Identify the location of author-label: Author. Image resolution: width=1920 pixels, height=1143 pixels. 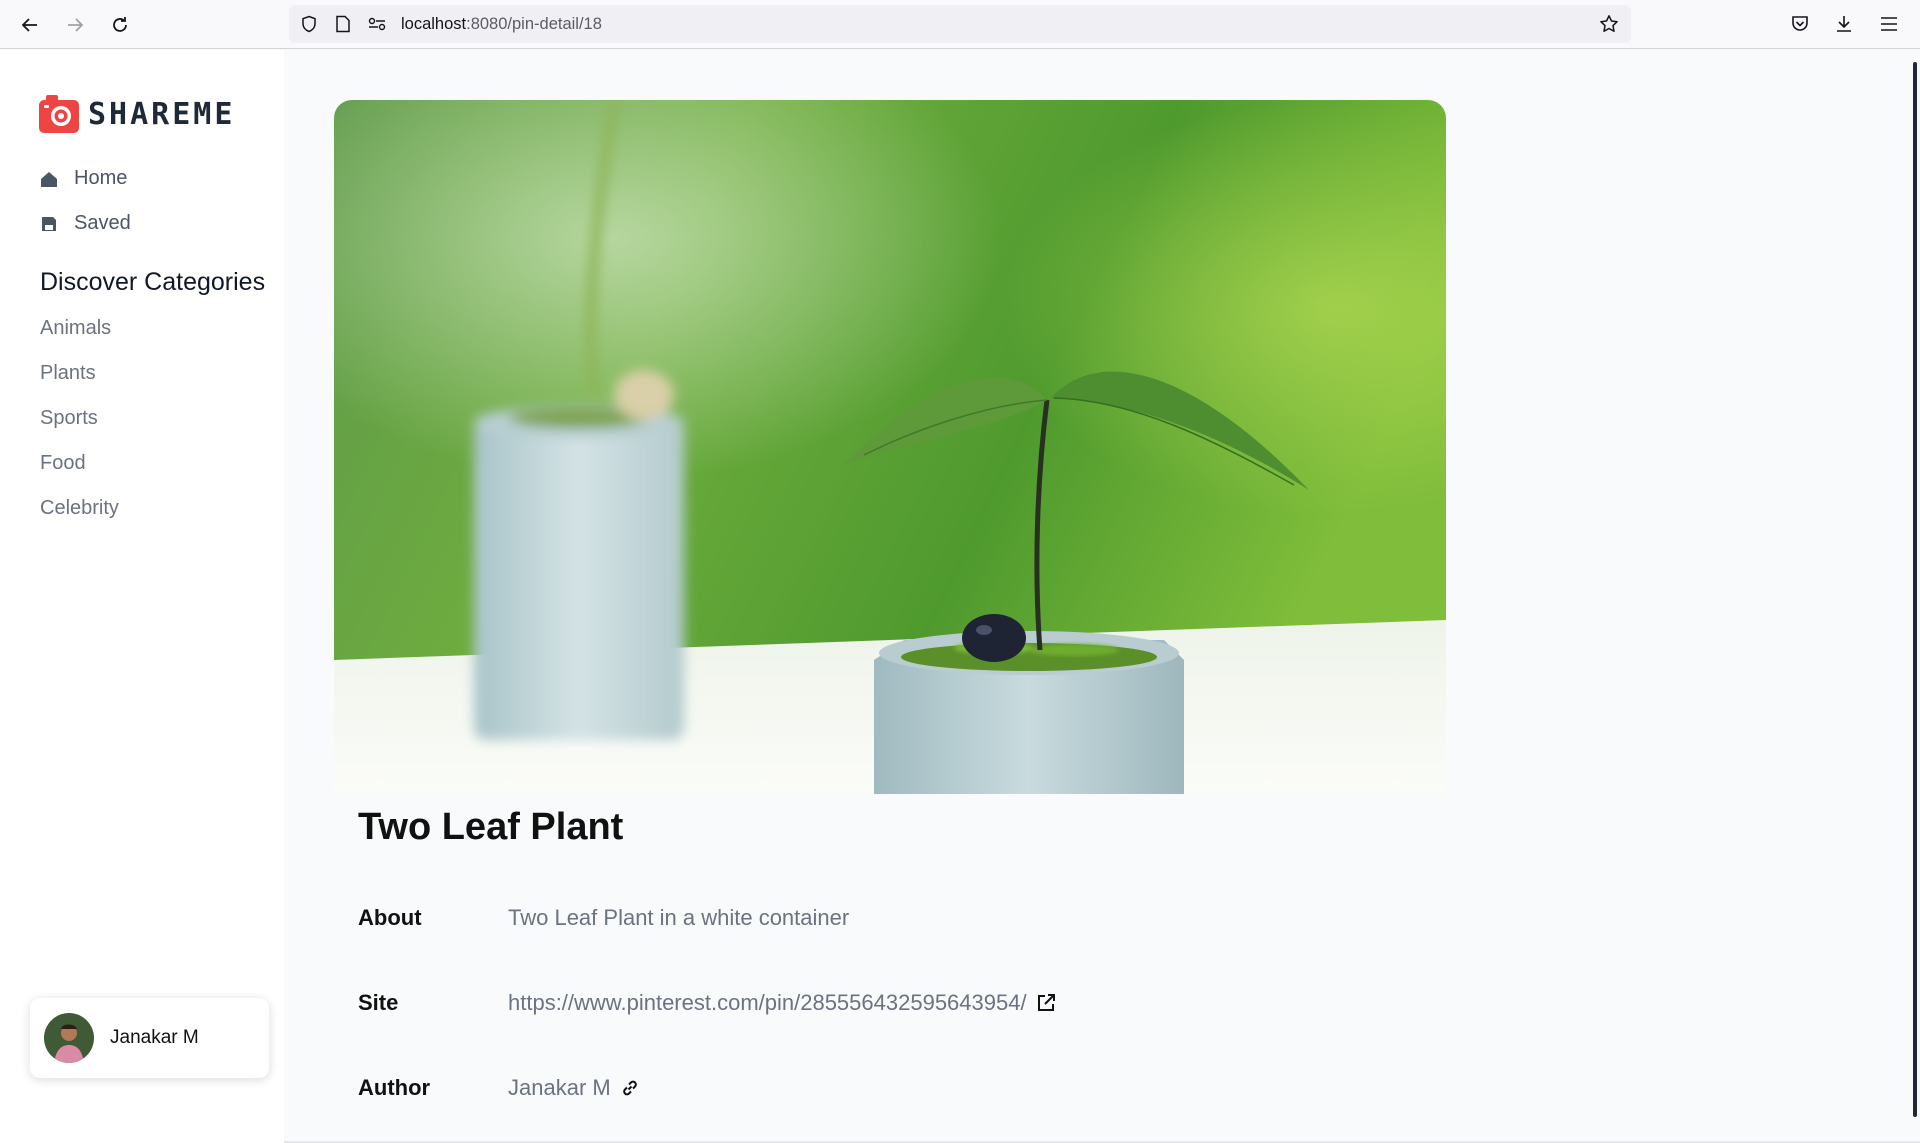
(394, 1087).